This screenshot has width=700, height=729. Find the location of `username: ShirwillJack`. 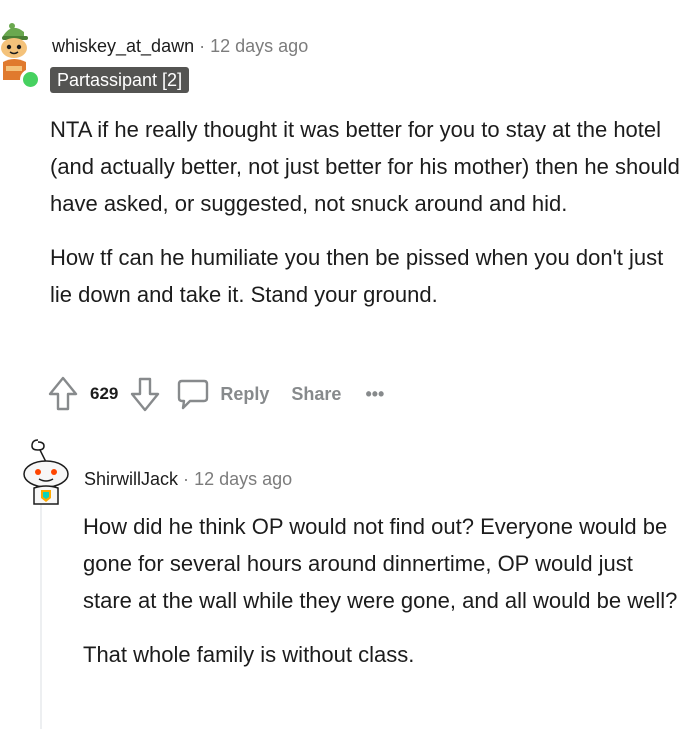

username: ShirwillJack is located at coordinates (131, 479).